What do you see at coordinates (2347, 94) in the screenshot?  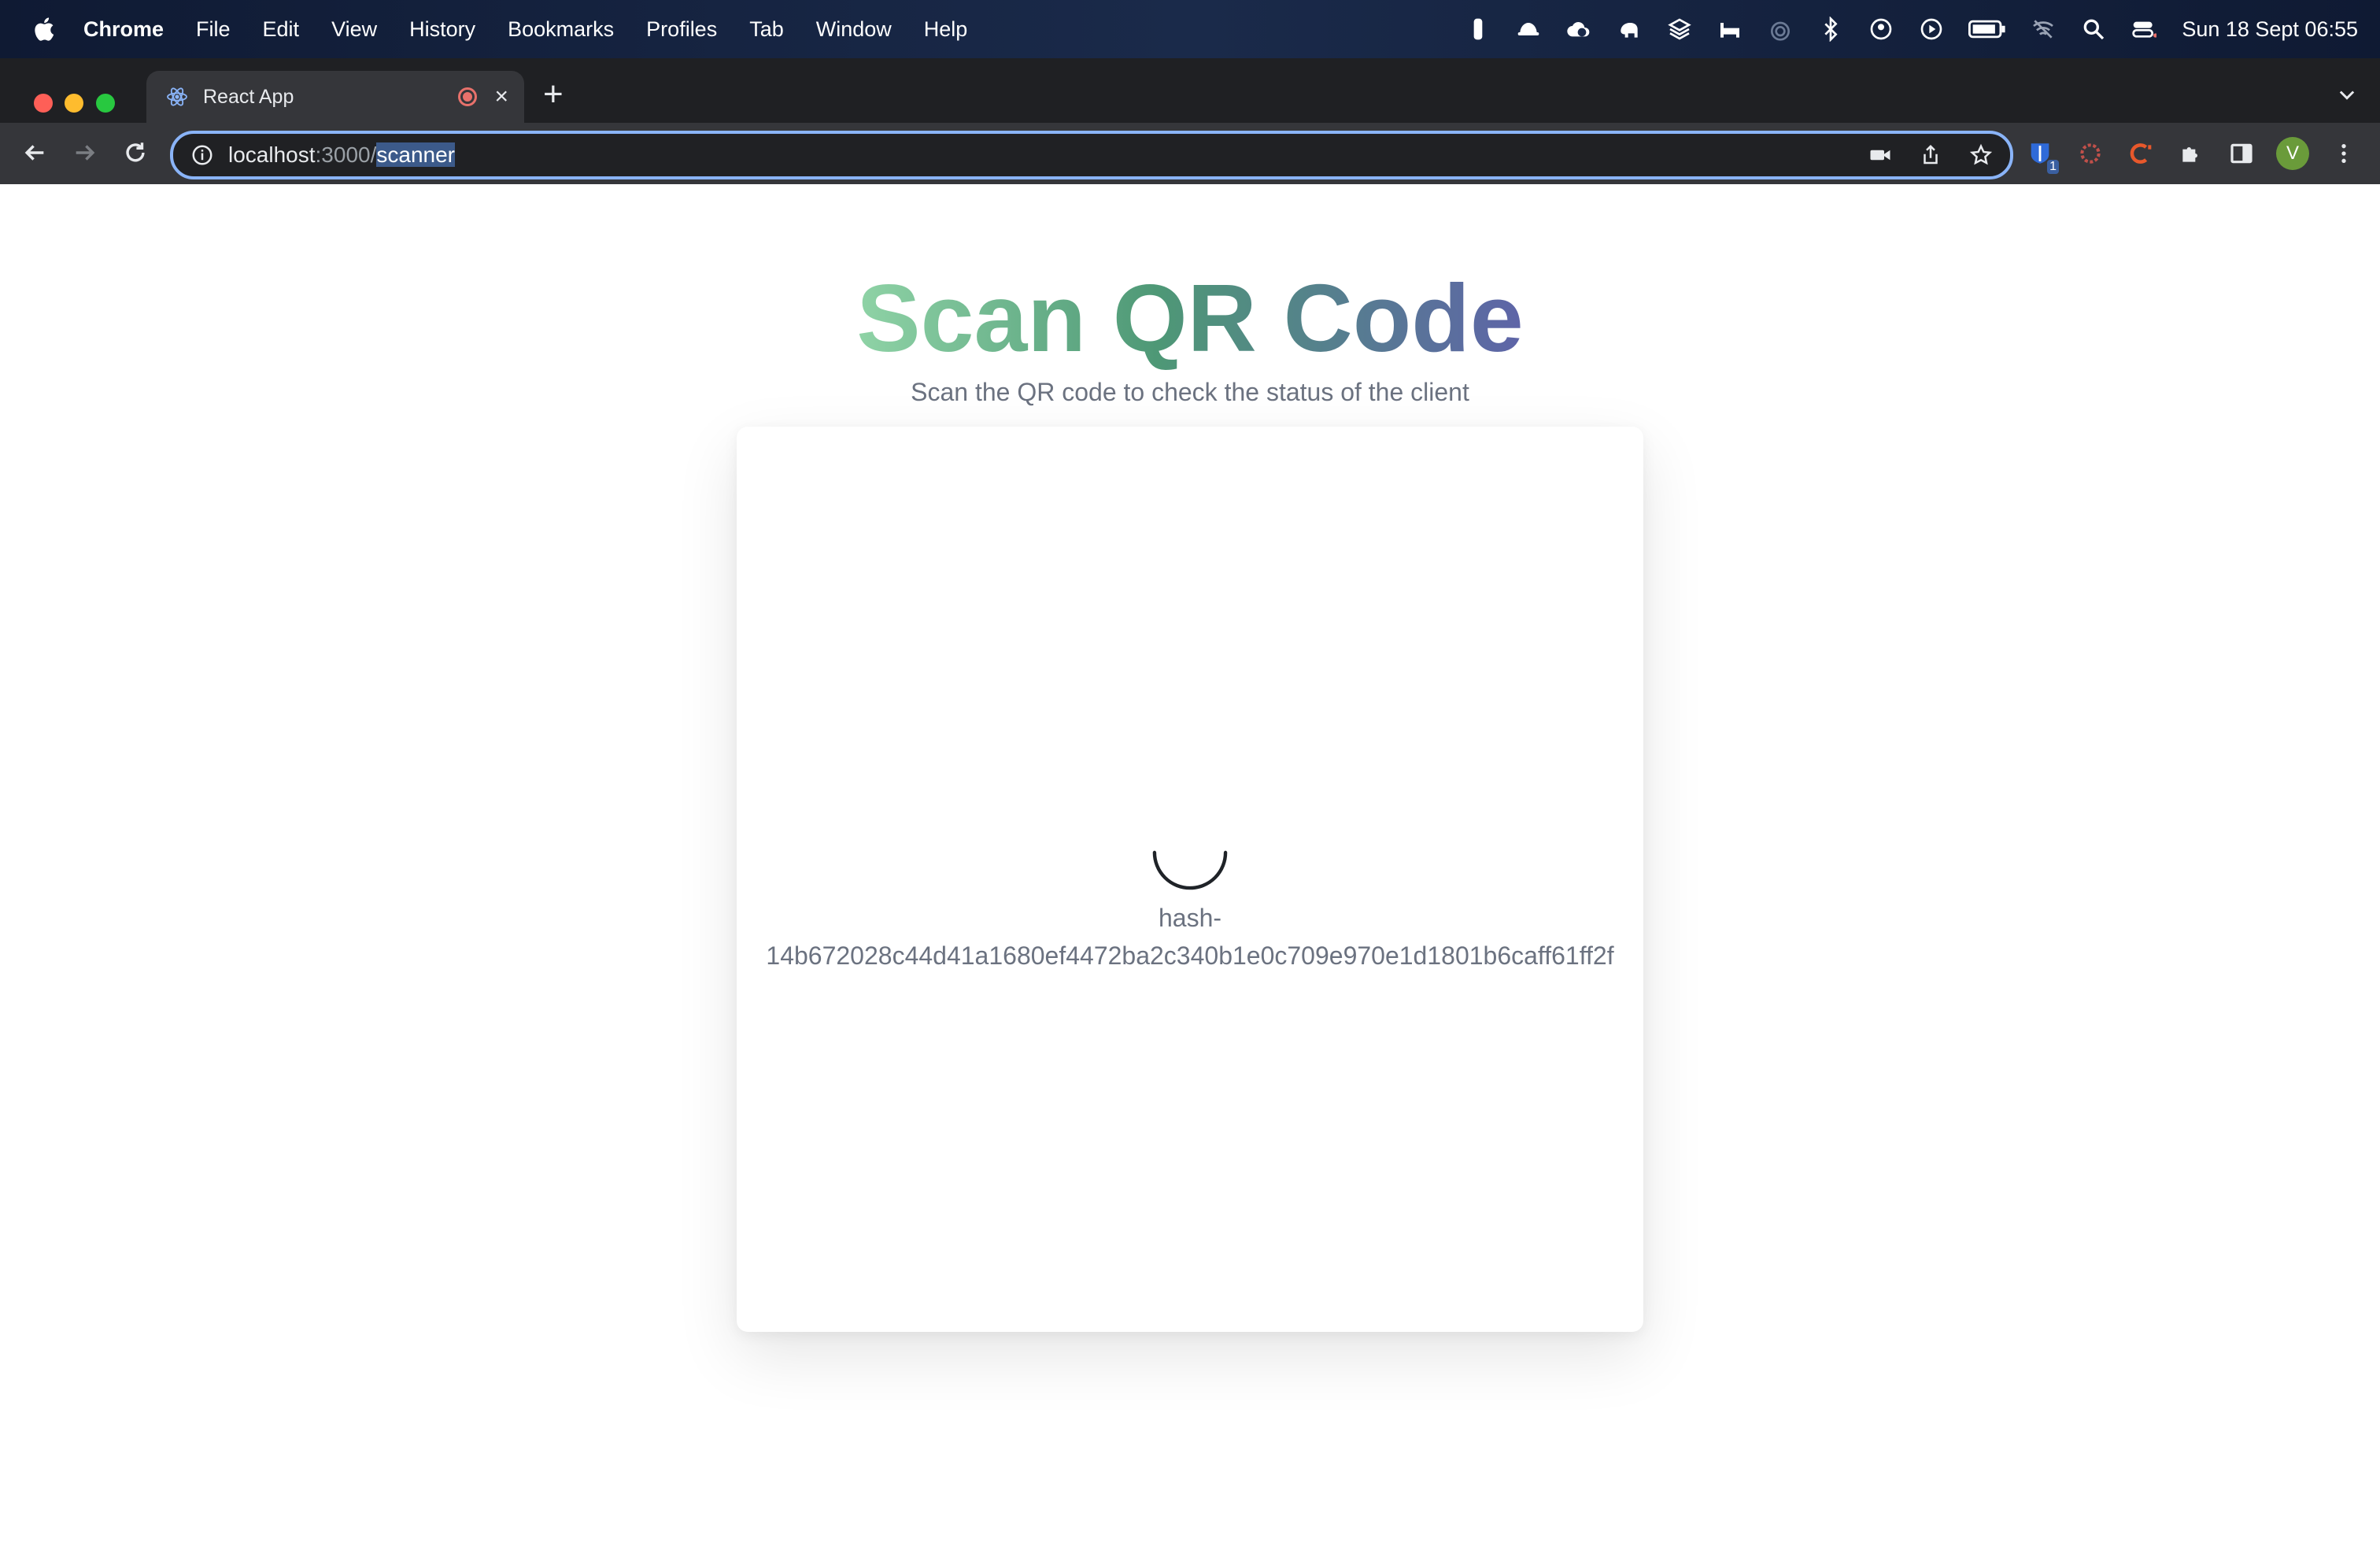 I see `tab-search-chevron-icon` at bounding box center [2347, 94].